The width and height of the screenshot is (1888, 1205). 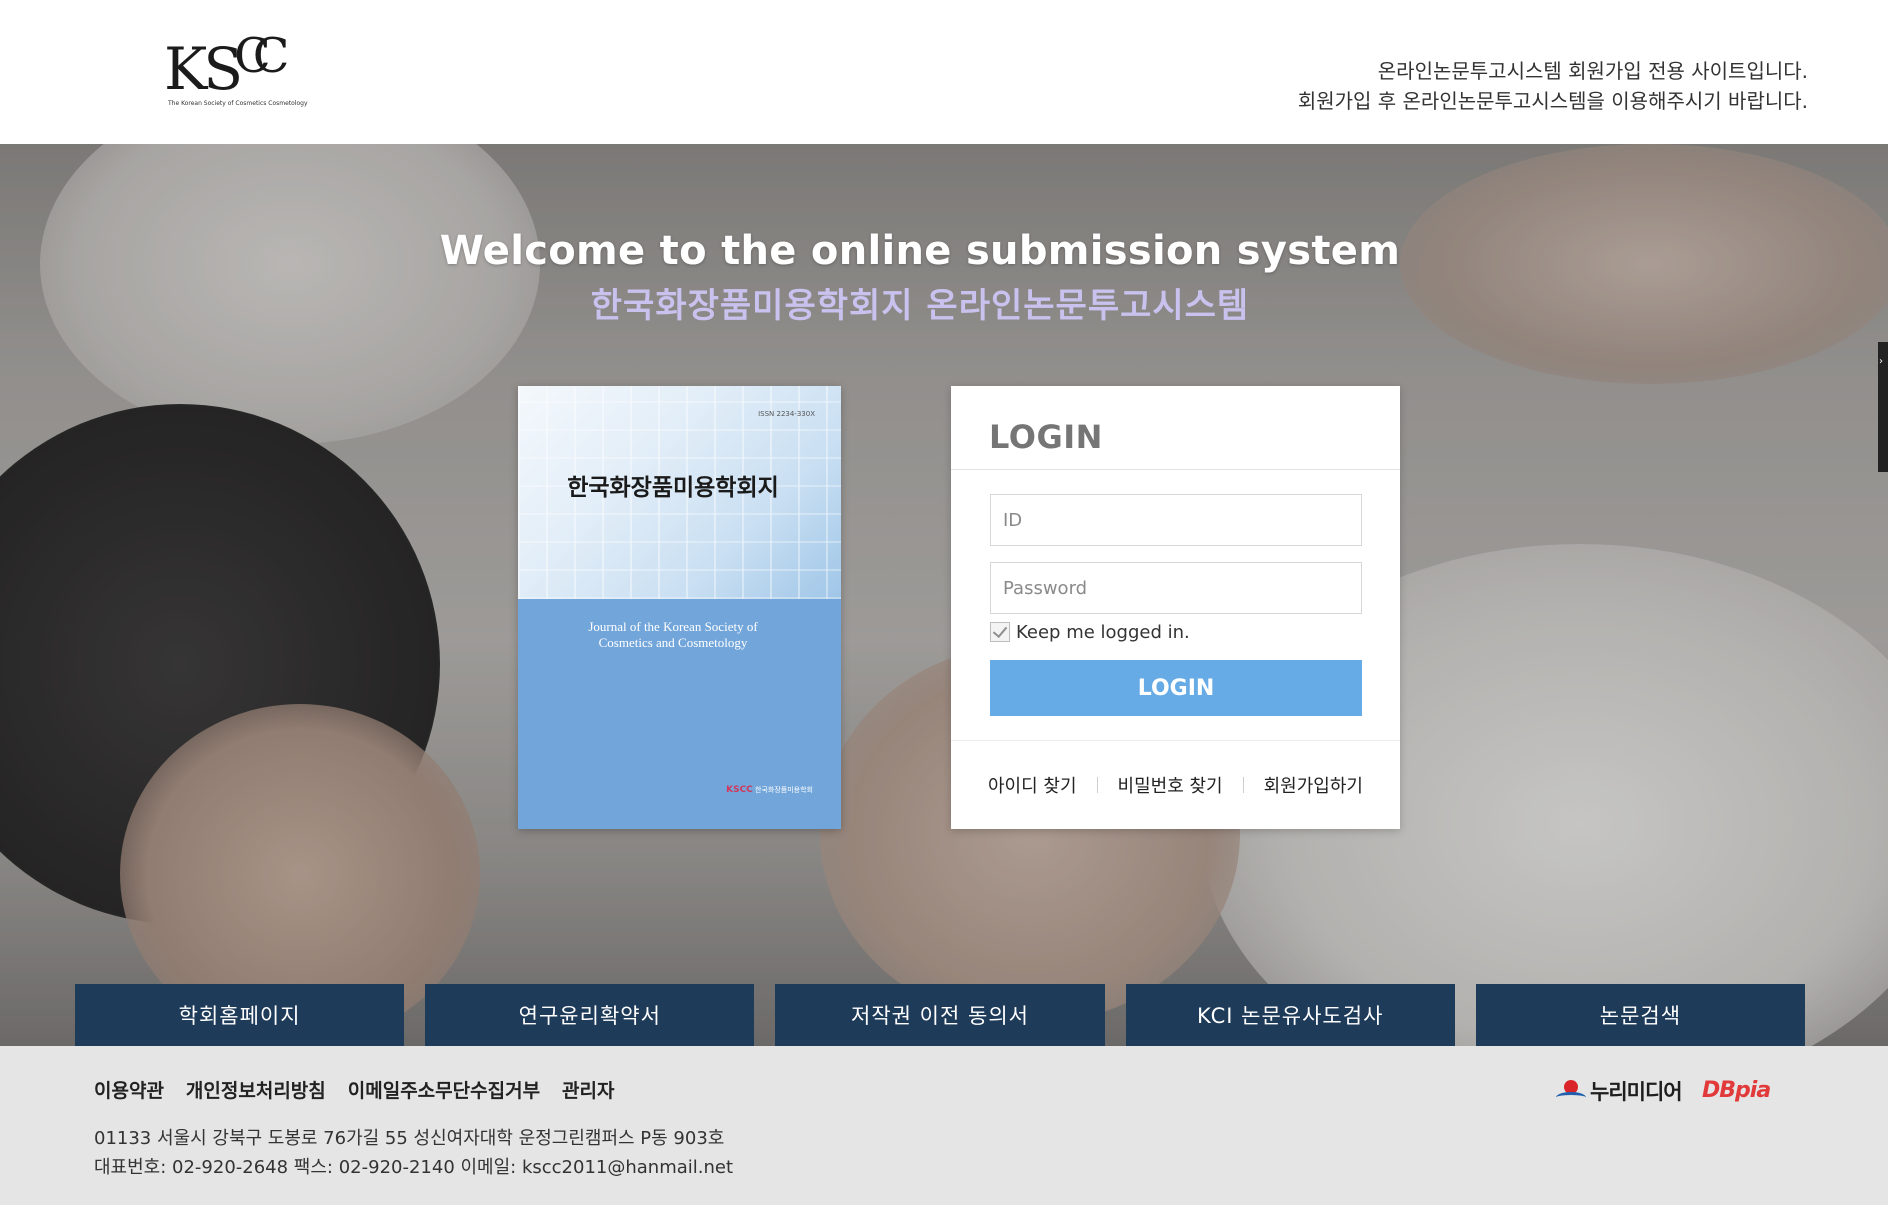 I want to click on cover-top-panel: ISSN 2234-330X 한국화장품미용학회지, so click(x=679, y=492).